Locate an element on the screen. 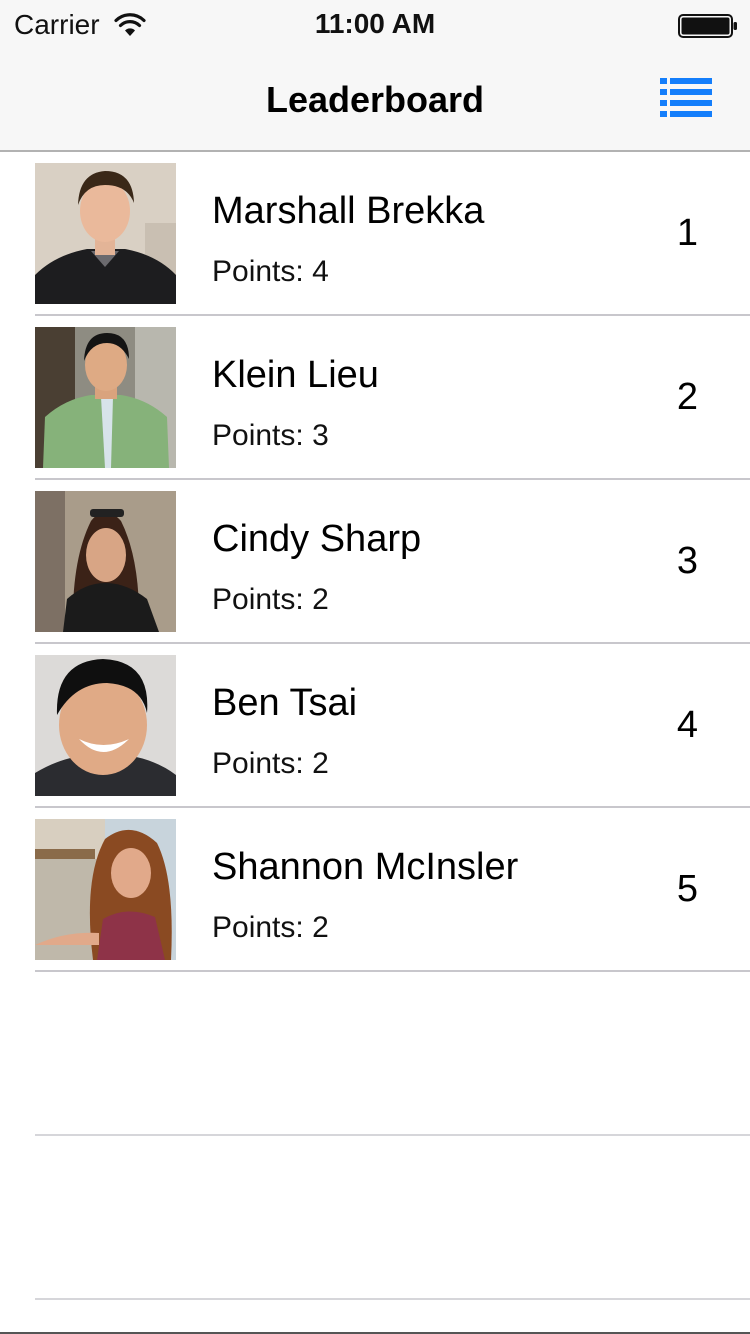 The height and width of the screenshot is (1334, 750). player-rank: 5 is located at coordinates (687, 889).